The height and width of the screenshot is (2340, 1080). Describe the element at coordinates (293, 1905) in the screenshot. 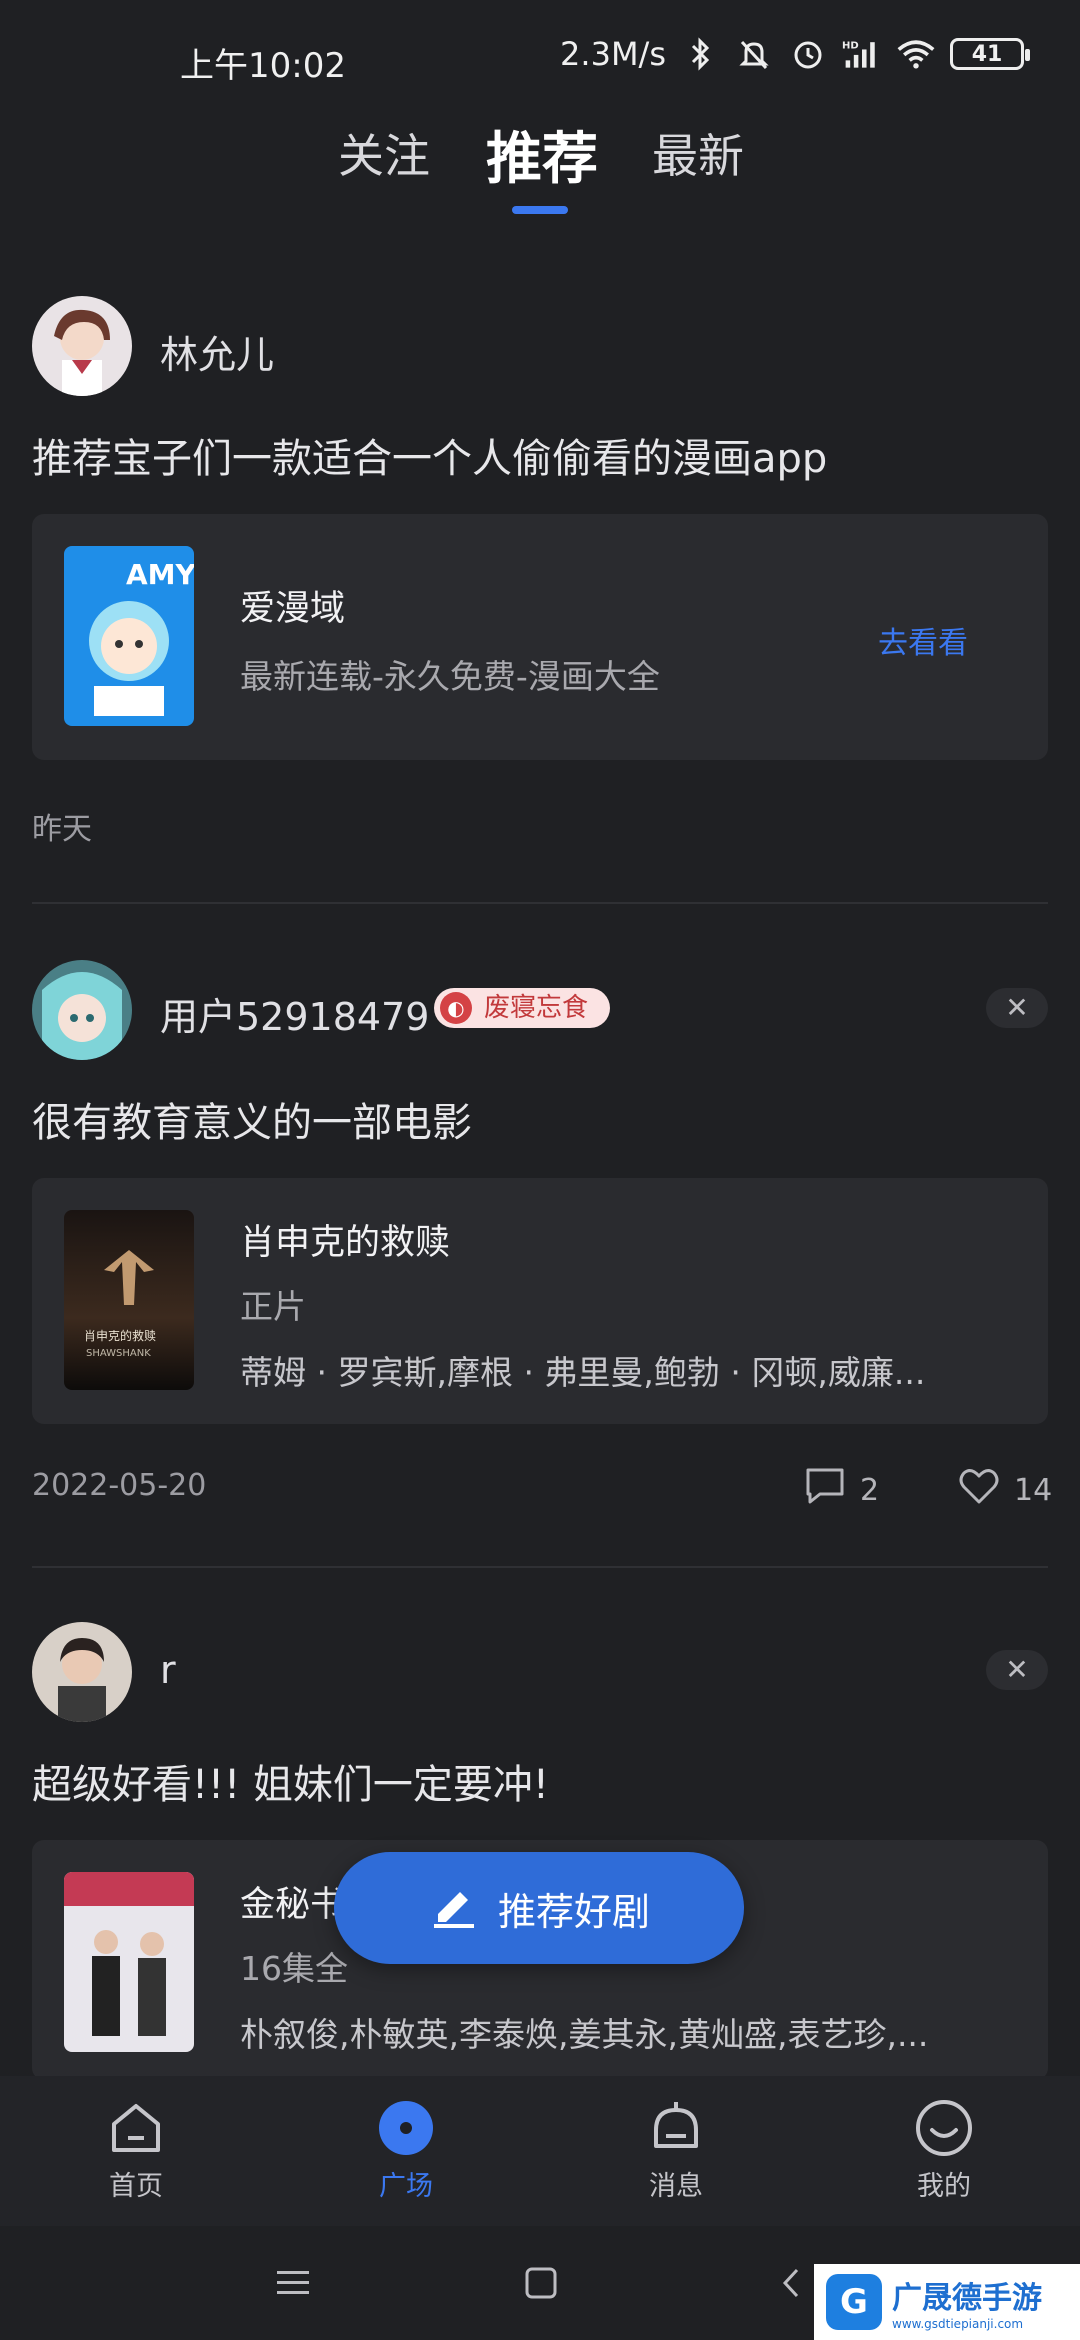

I see `card-title: 金秘书` at that location.